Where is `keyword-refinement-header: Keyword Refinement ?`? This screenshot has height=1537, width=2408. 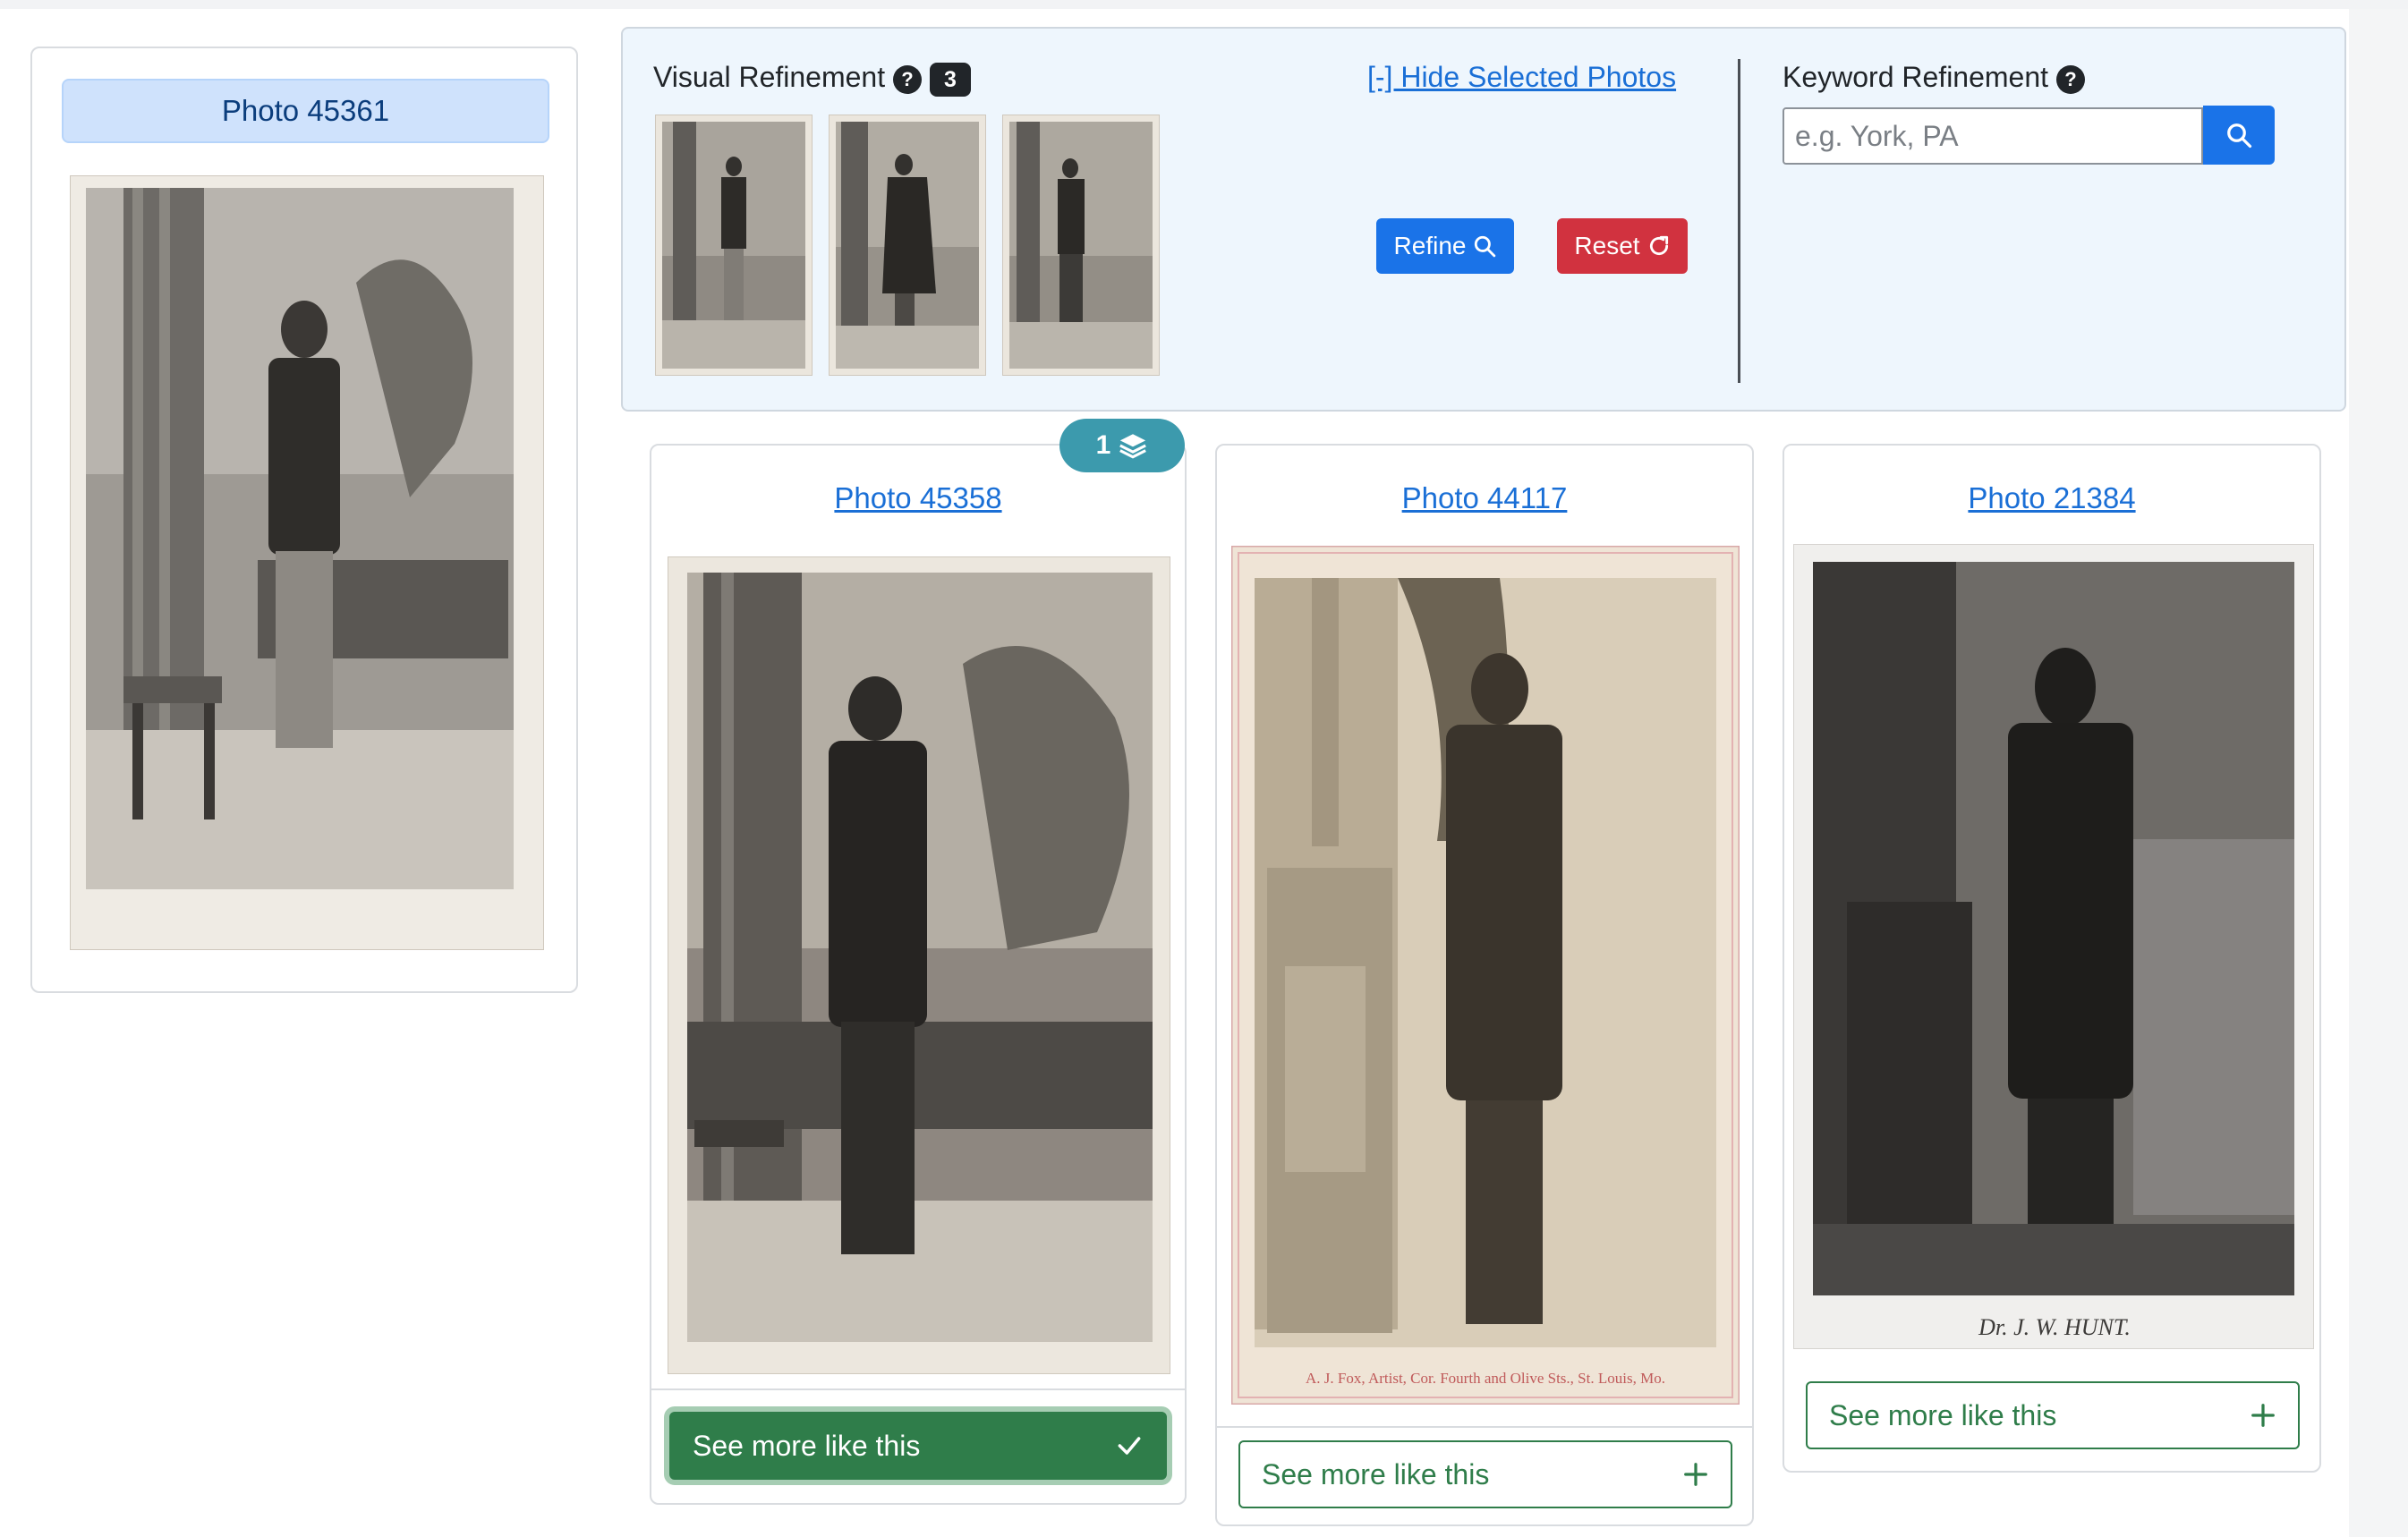 keyword-refinement-header: Keyword Refinement ? is located at coordinates (1934, 78).